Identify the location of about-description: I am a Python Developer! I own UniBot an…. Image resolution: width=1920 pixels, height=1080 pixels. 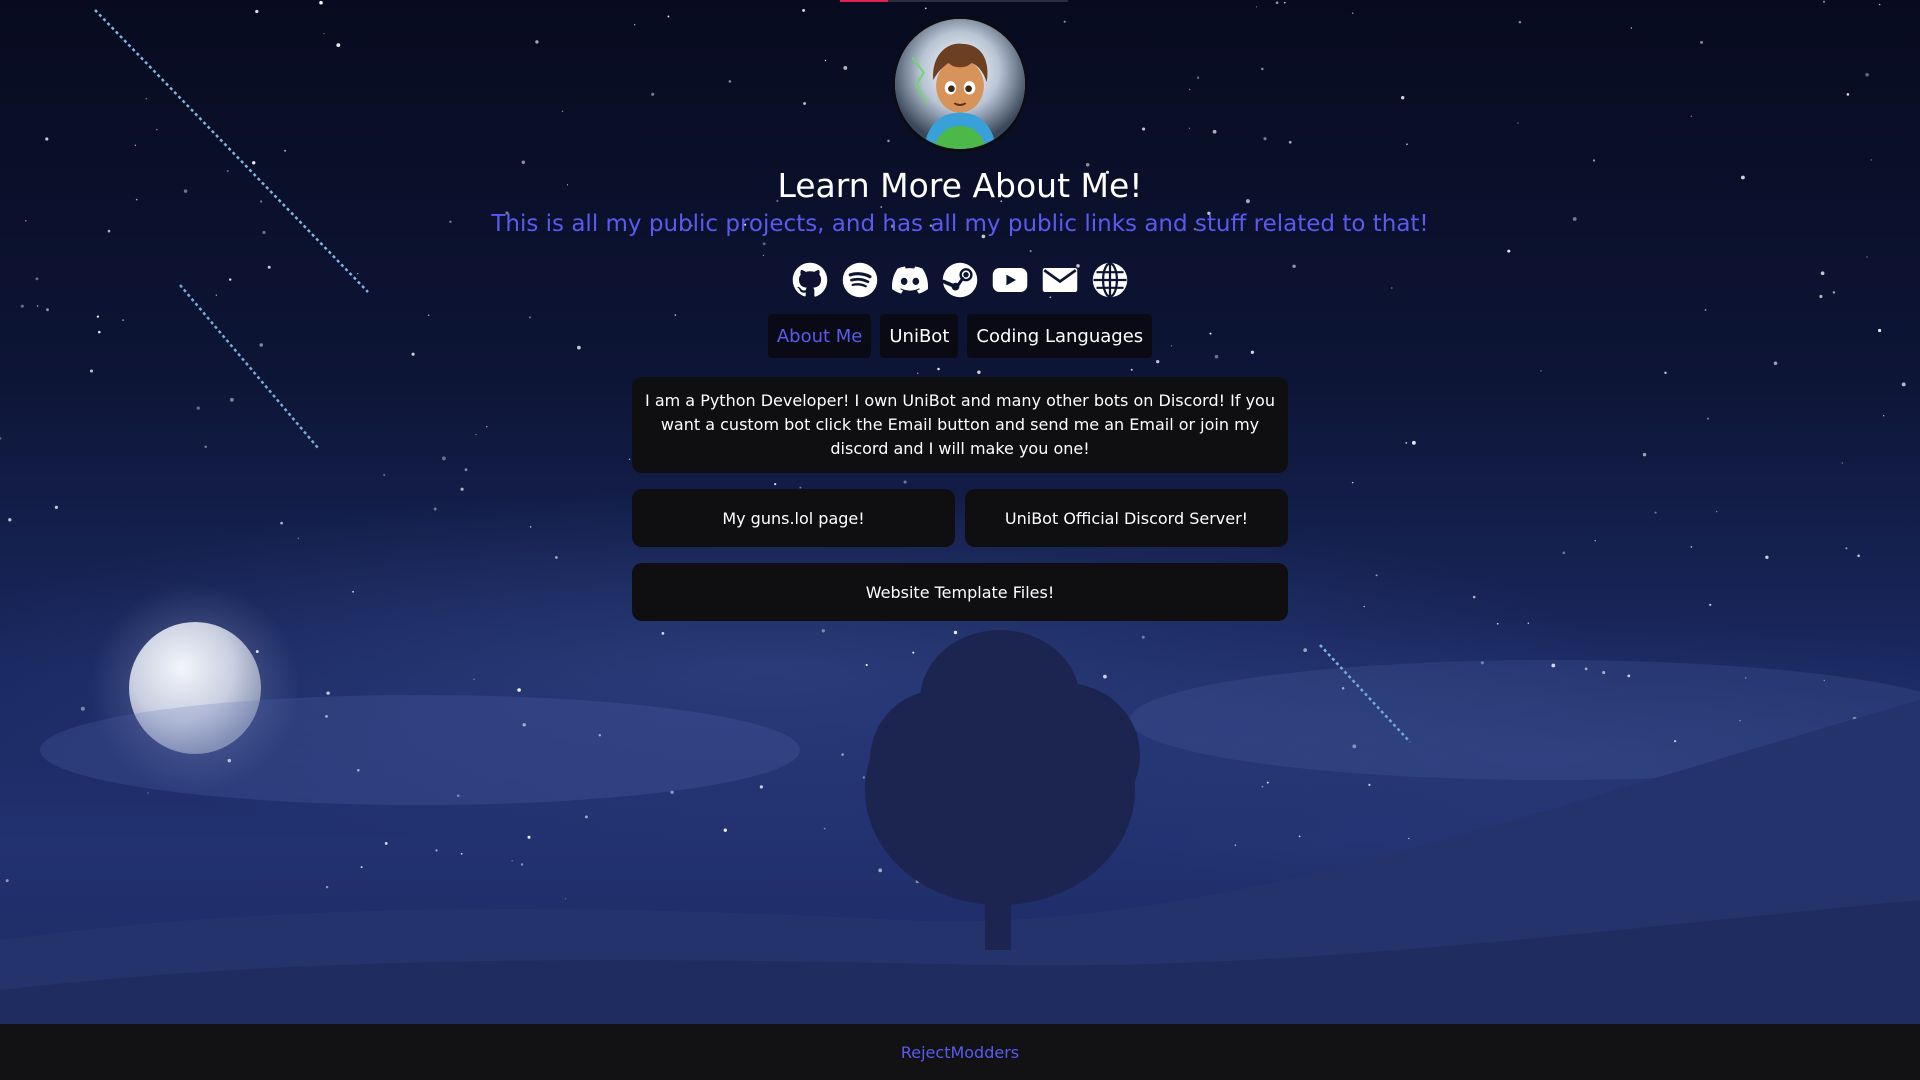
(960, 425).